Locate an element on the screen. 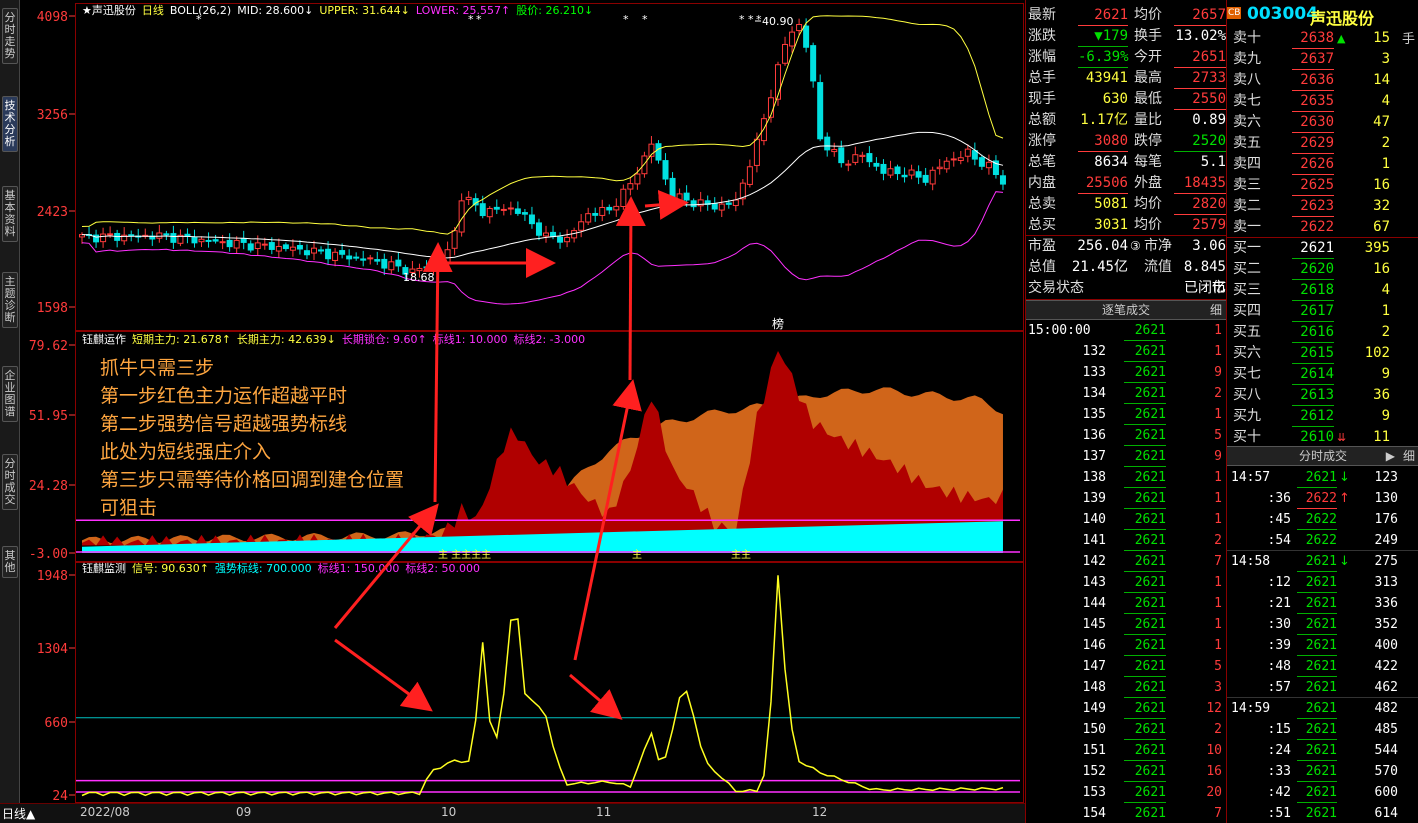 The height and width of the screenshot is (823, 1418). minute-volume: 130 is located at coordinates (1386, 498).